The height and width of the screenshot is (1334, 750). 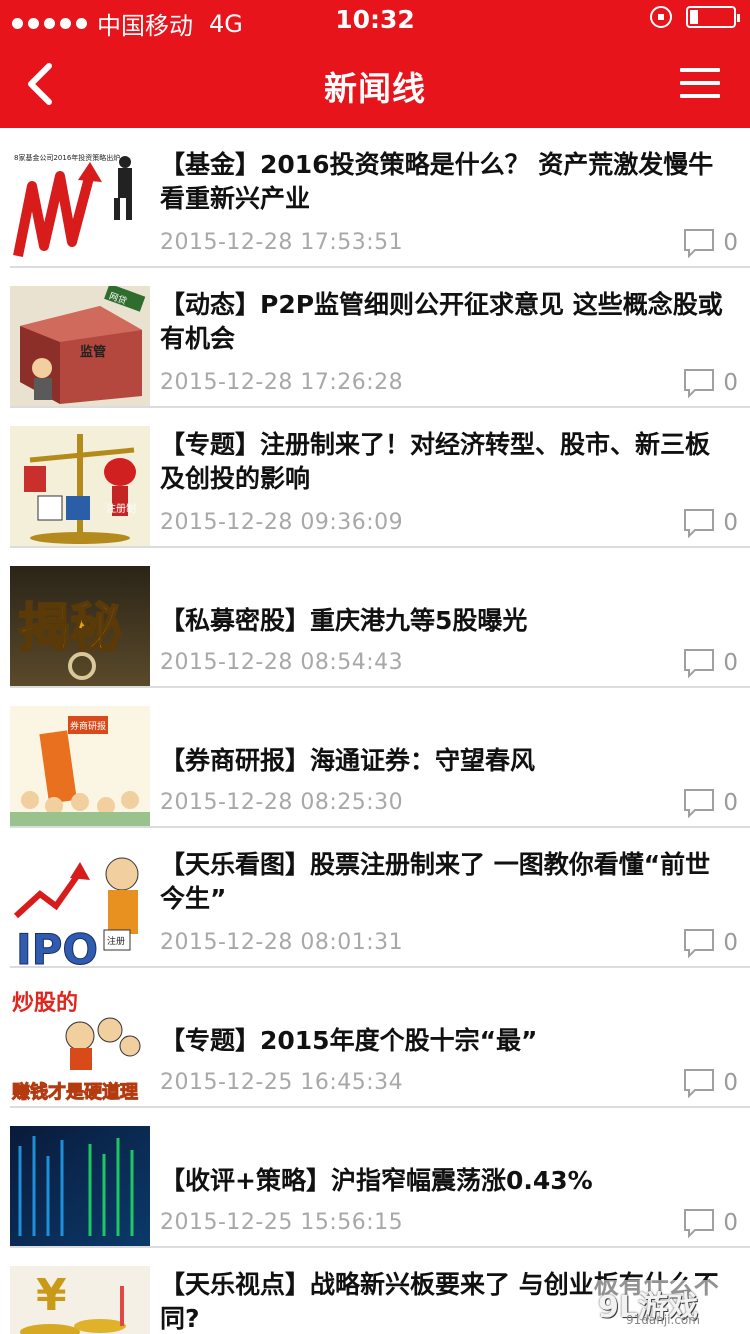 I want to click on news-date: 2015-12-25 16:45:34, so click(x=282, y=1082).